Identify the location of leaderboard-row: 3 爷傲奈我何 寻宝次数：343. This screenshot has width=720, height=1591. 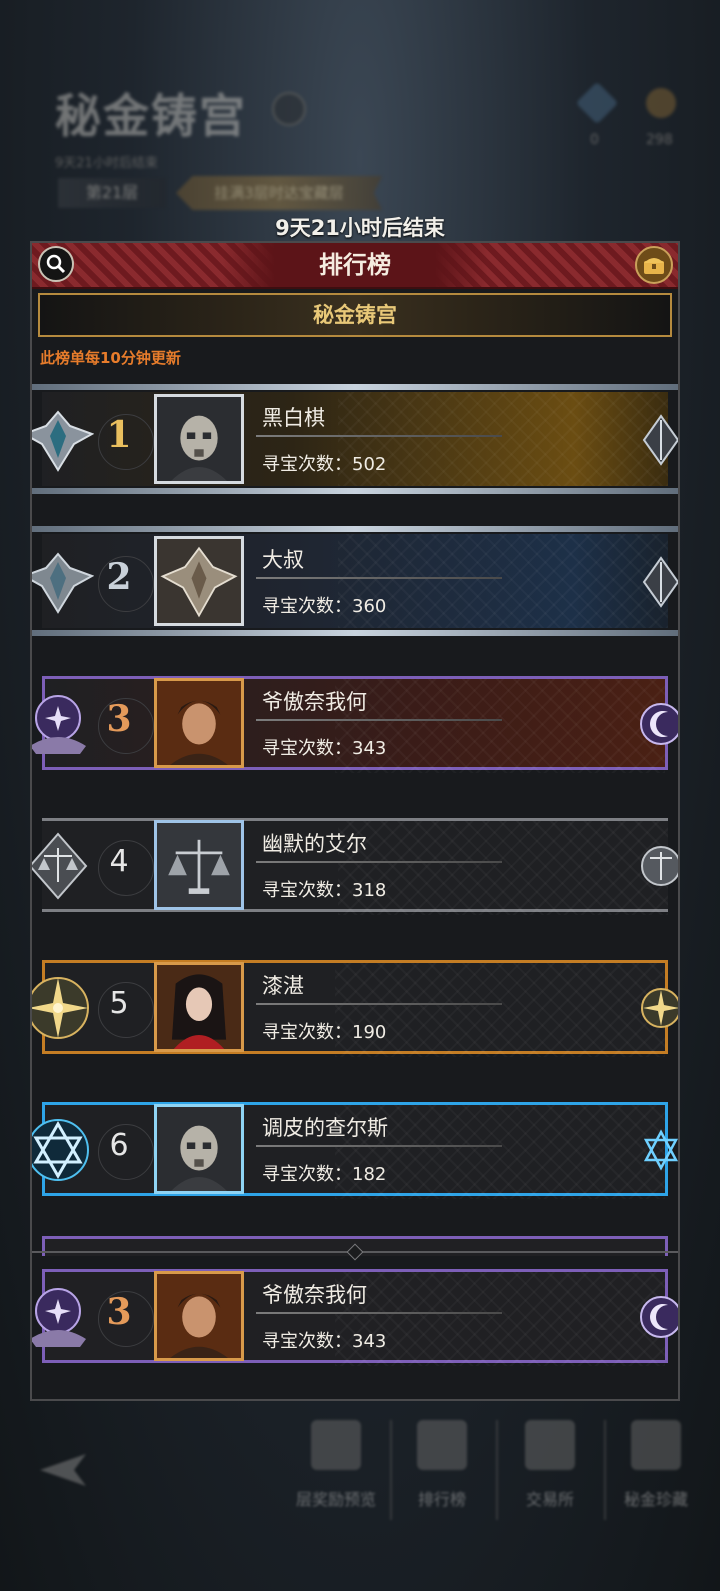
(355, 723).